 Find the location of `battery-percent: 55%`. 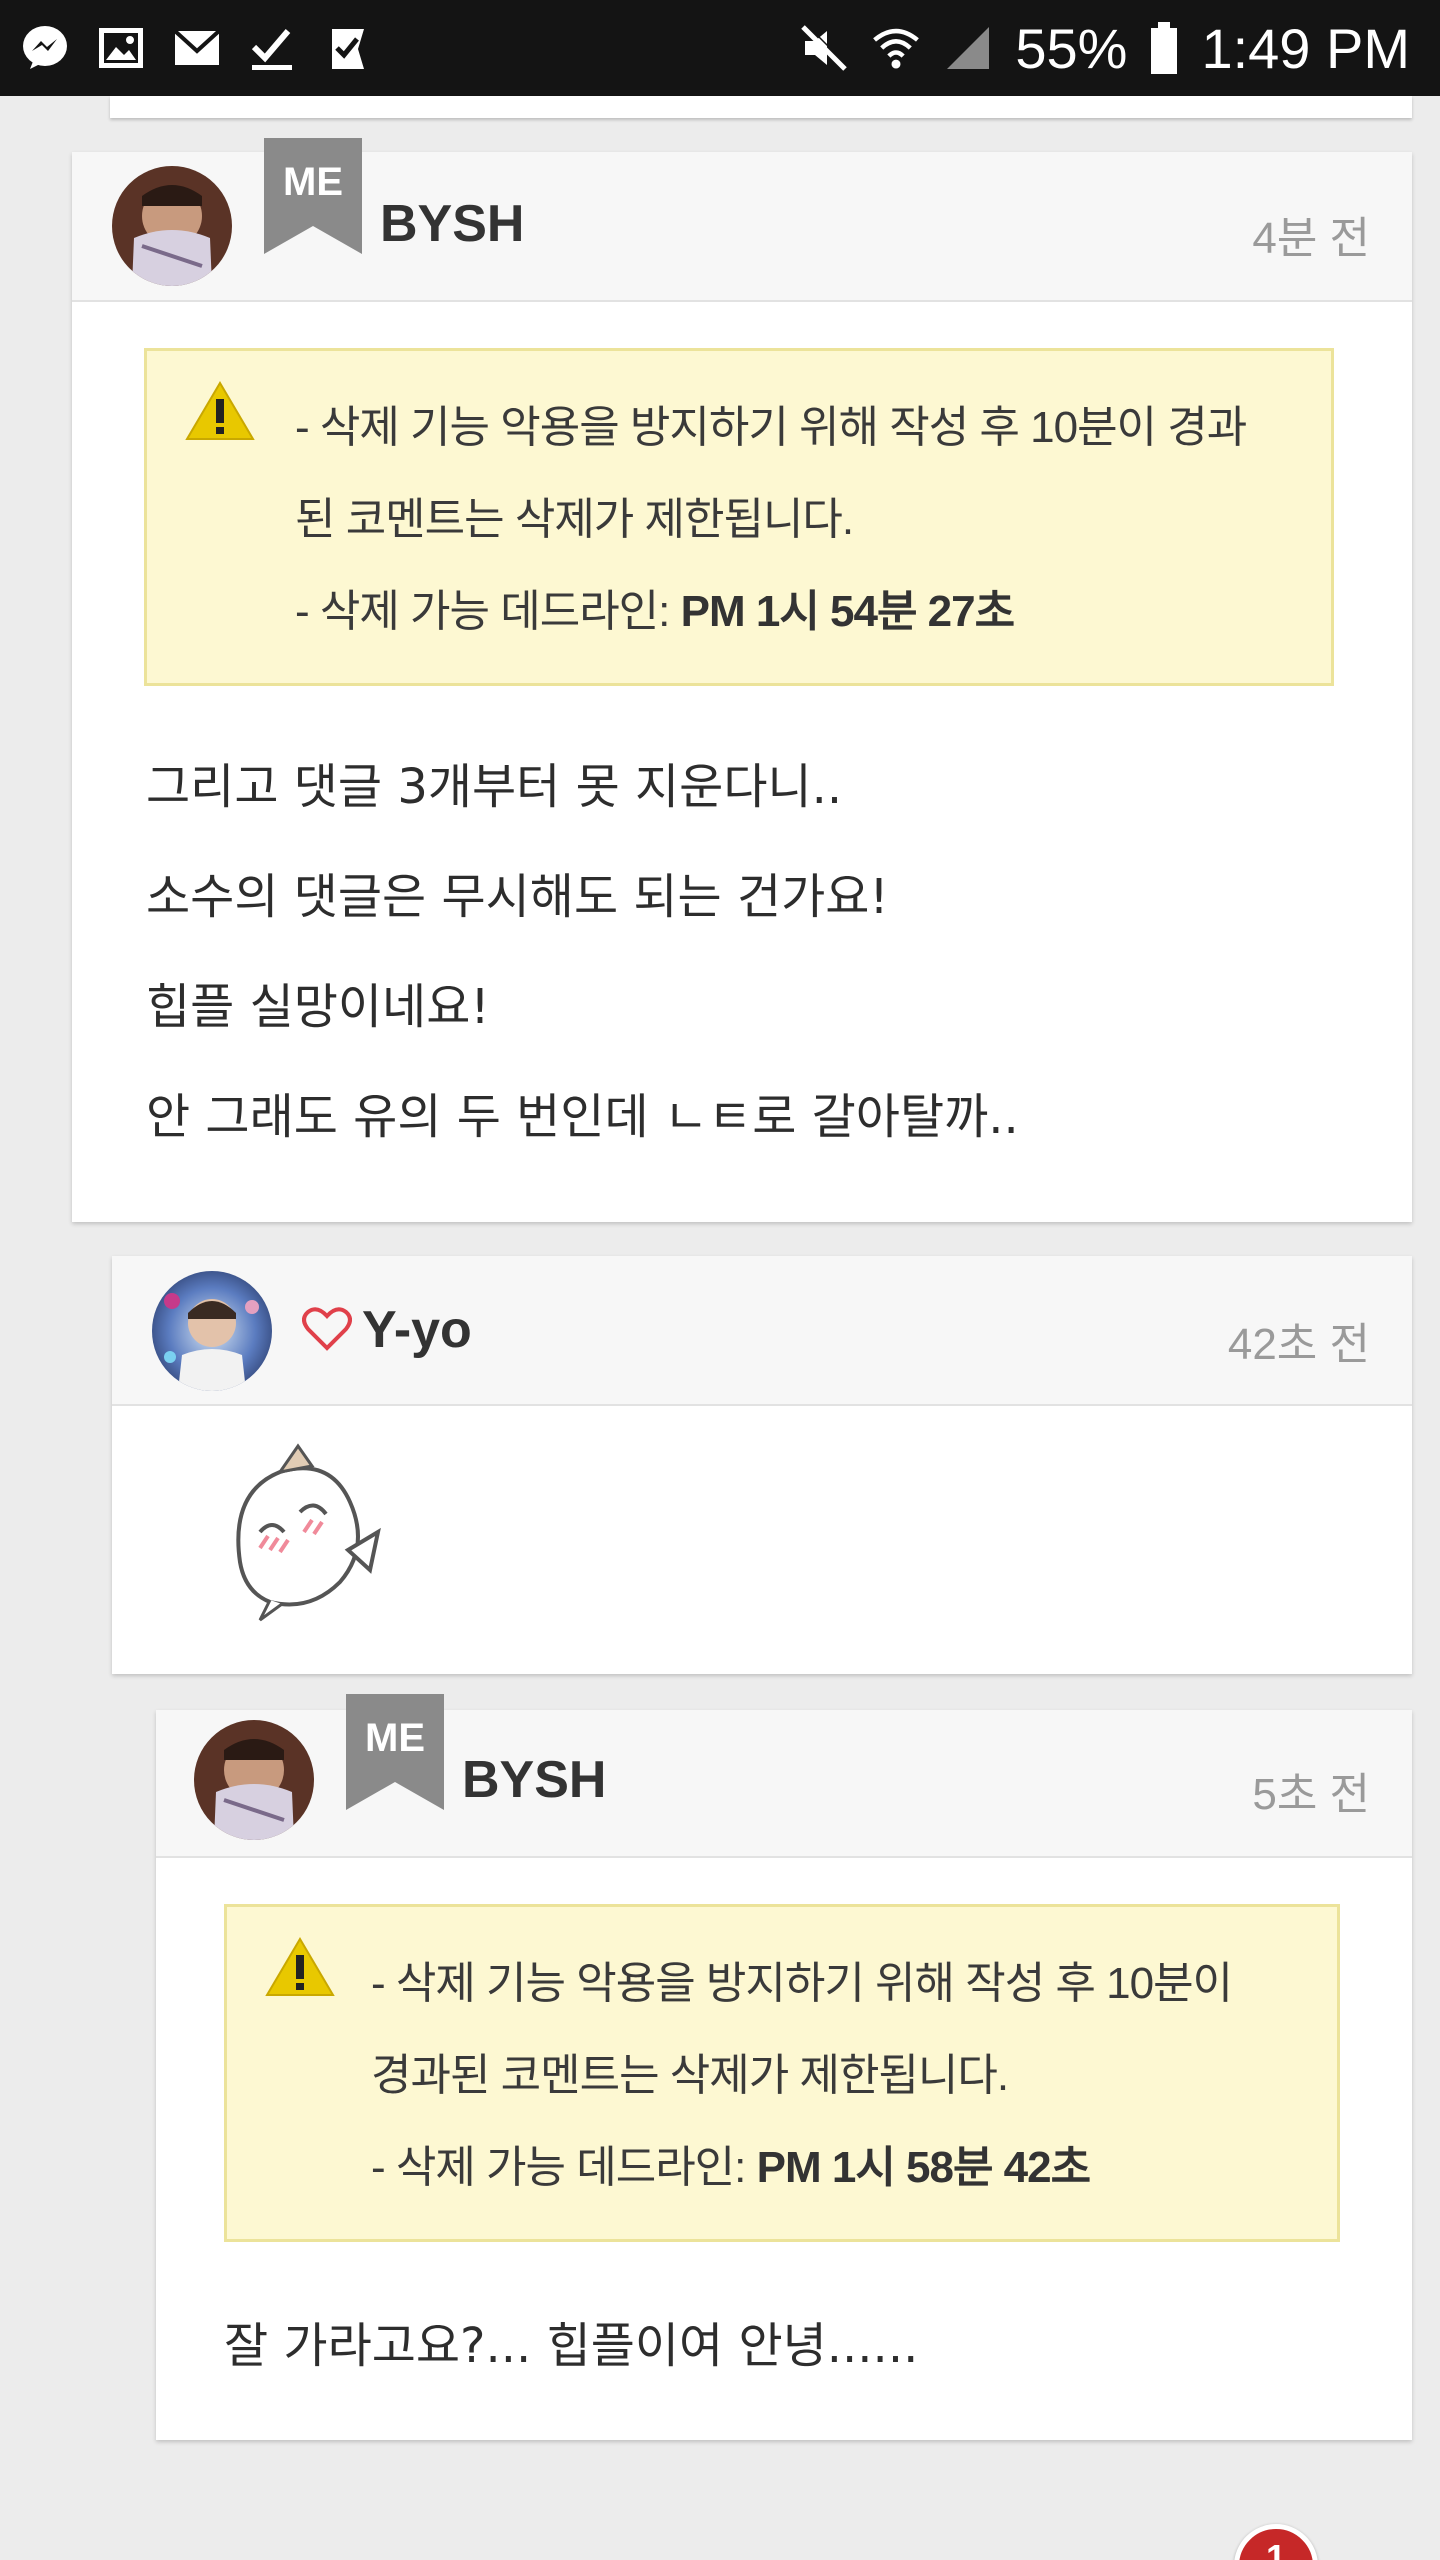

battery-percent: 55% is located at coordinates (1071, 48).